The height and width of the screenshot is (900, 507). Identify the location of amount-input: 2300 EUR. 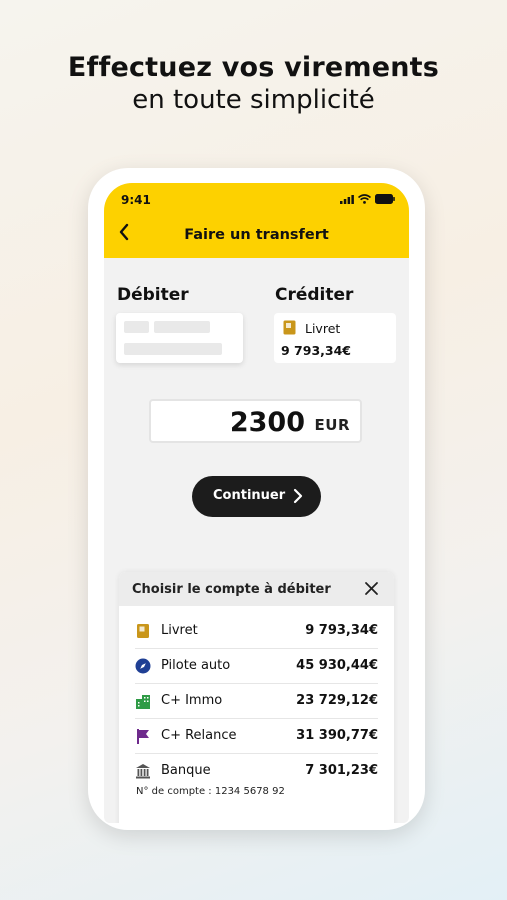
(255, 421).